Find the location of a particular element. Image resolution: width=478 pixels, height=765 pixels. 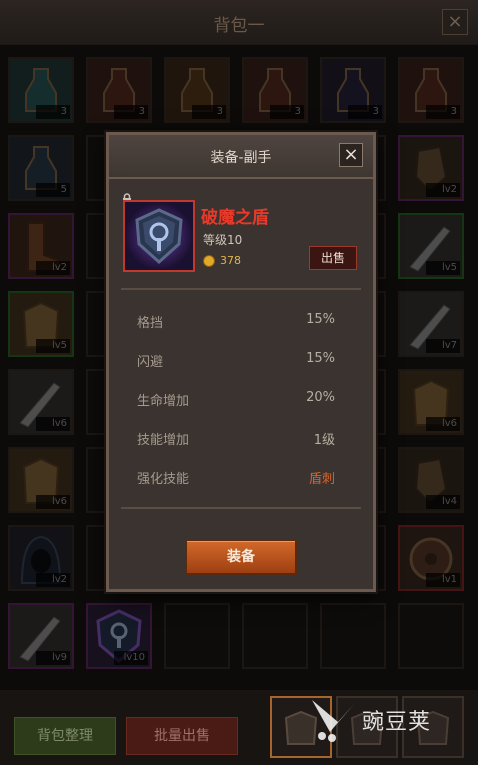

item-name: 破魔之盾 is located at coordinates (235, 218).